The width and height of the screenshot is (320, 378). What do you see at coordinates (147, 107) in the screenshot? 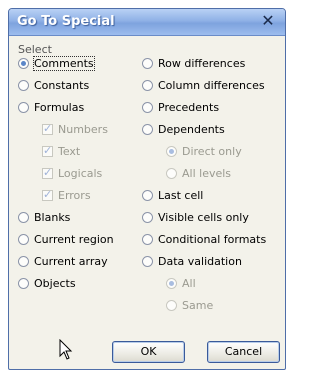
I see `radio-precedents` at bounding box center [147, 107].